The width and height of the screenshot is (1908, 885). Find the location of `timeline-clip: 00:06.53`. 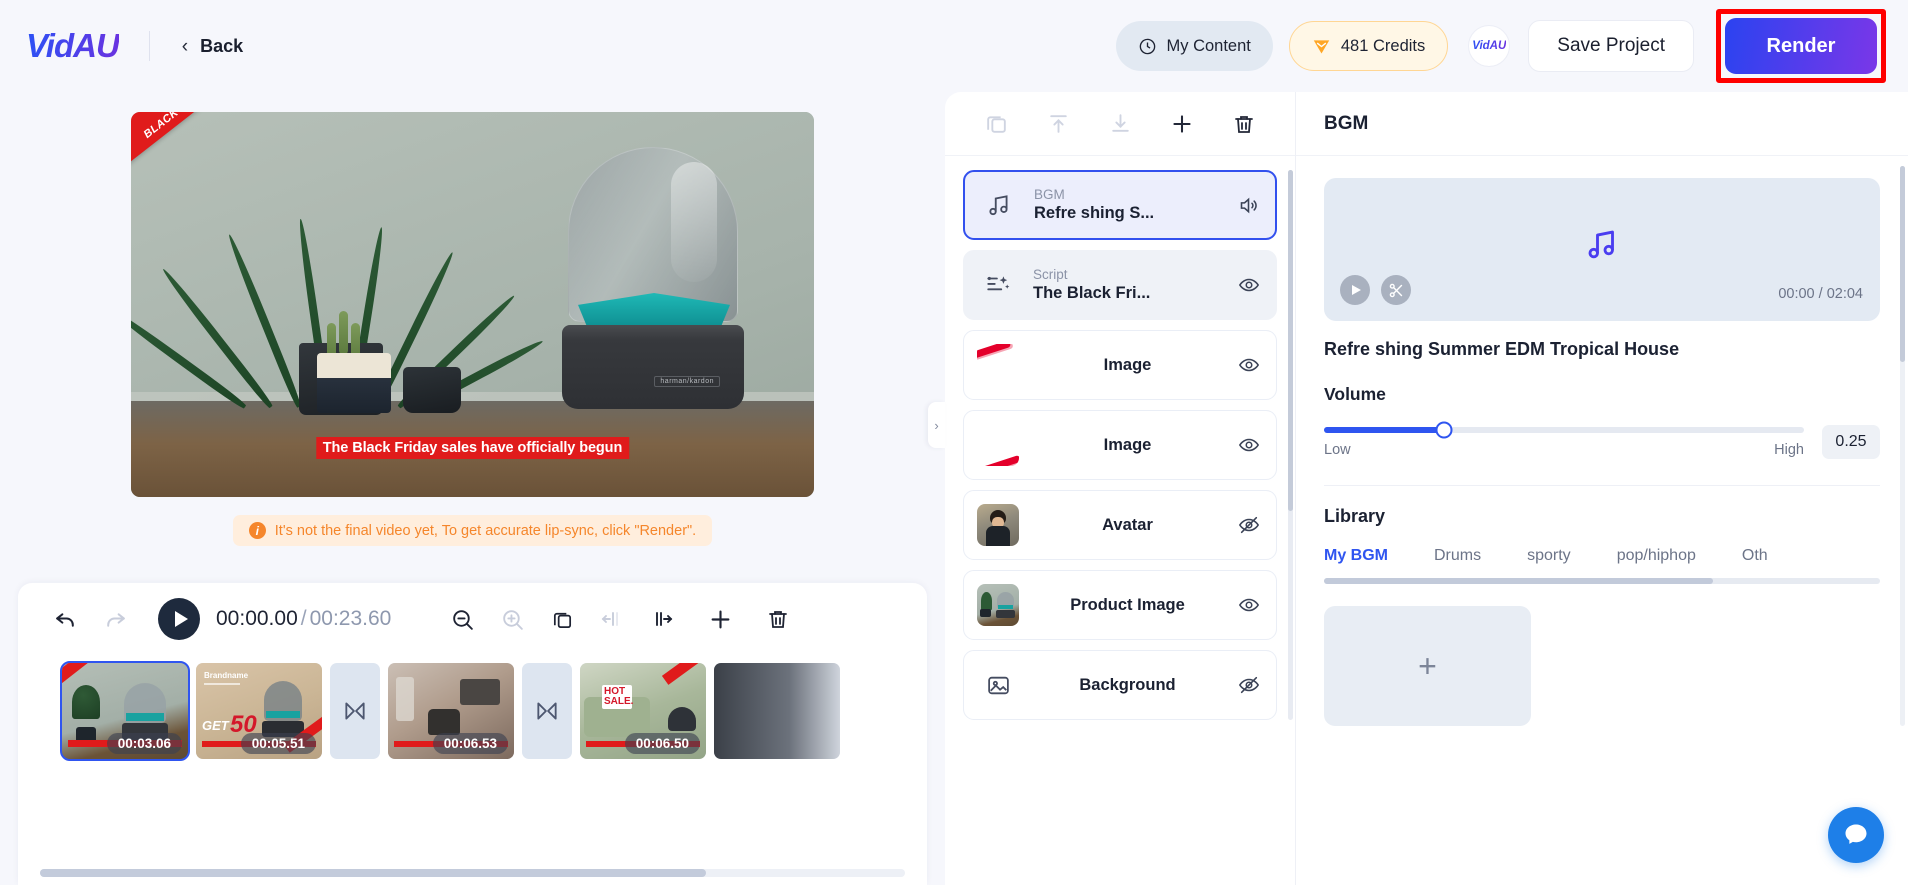

timeline-clip: 00:06.53 is located at coordinates (451, 711).